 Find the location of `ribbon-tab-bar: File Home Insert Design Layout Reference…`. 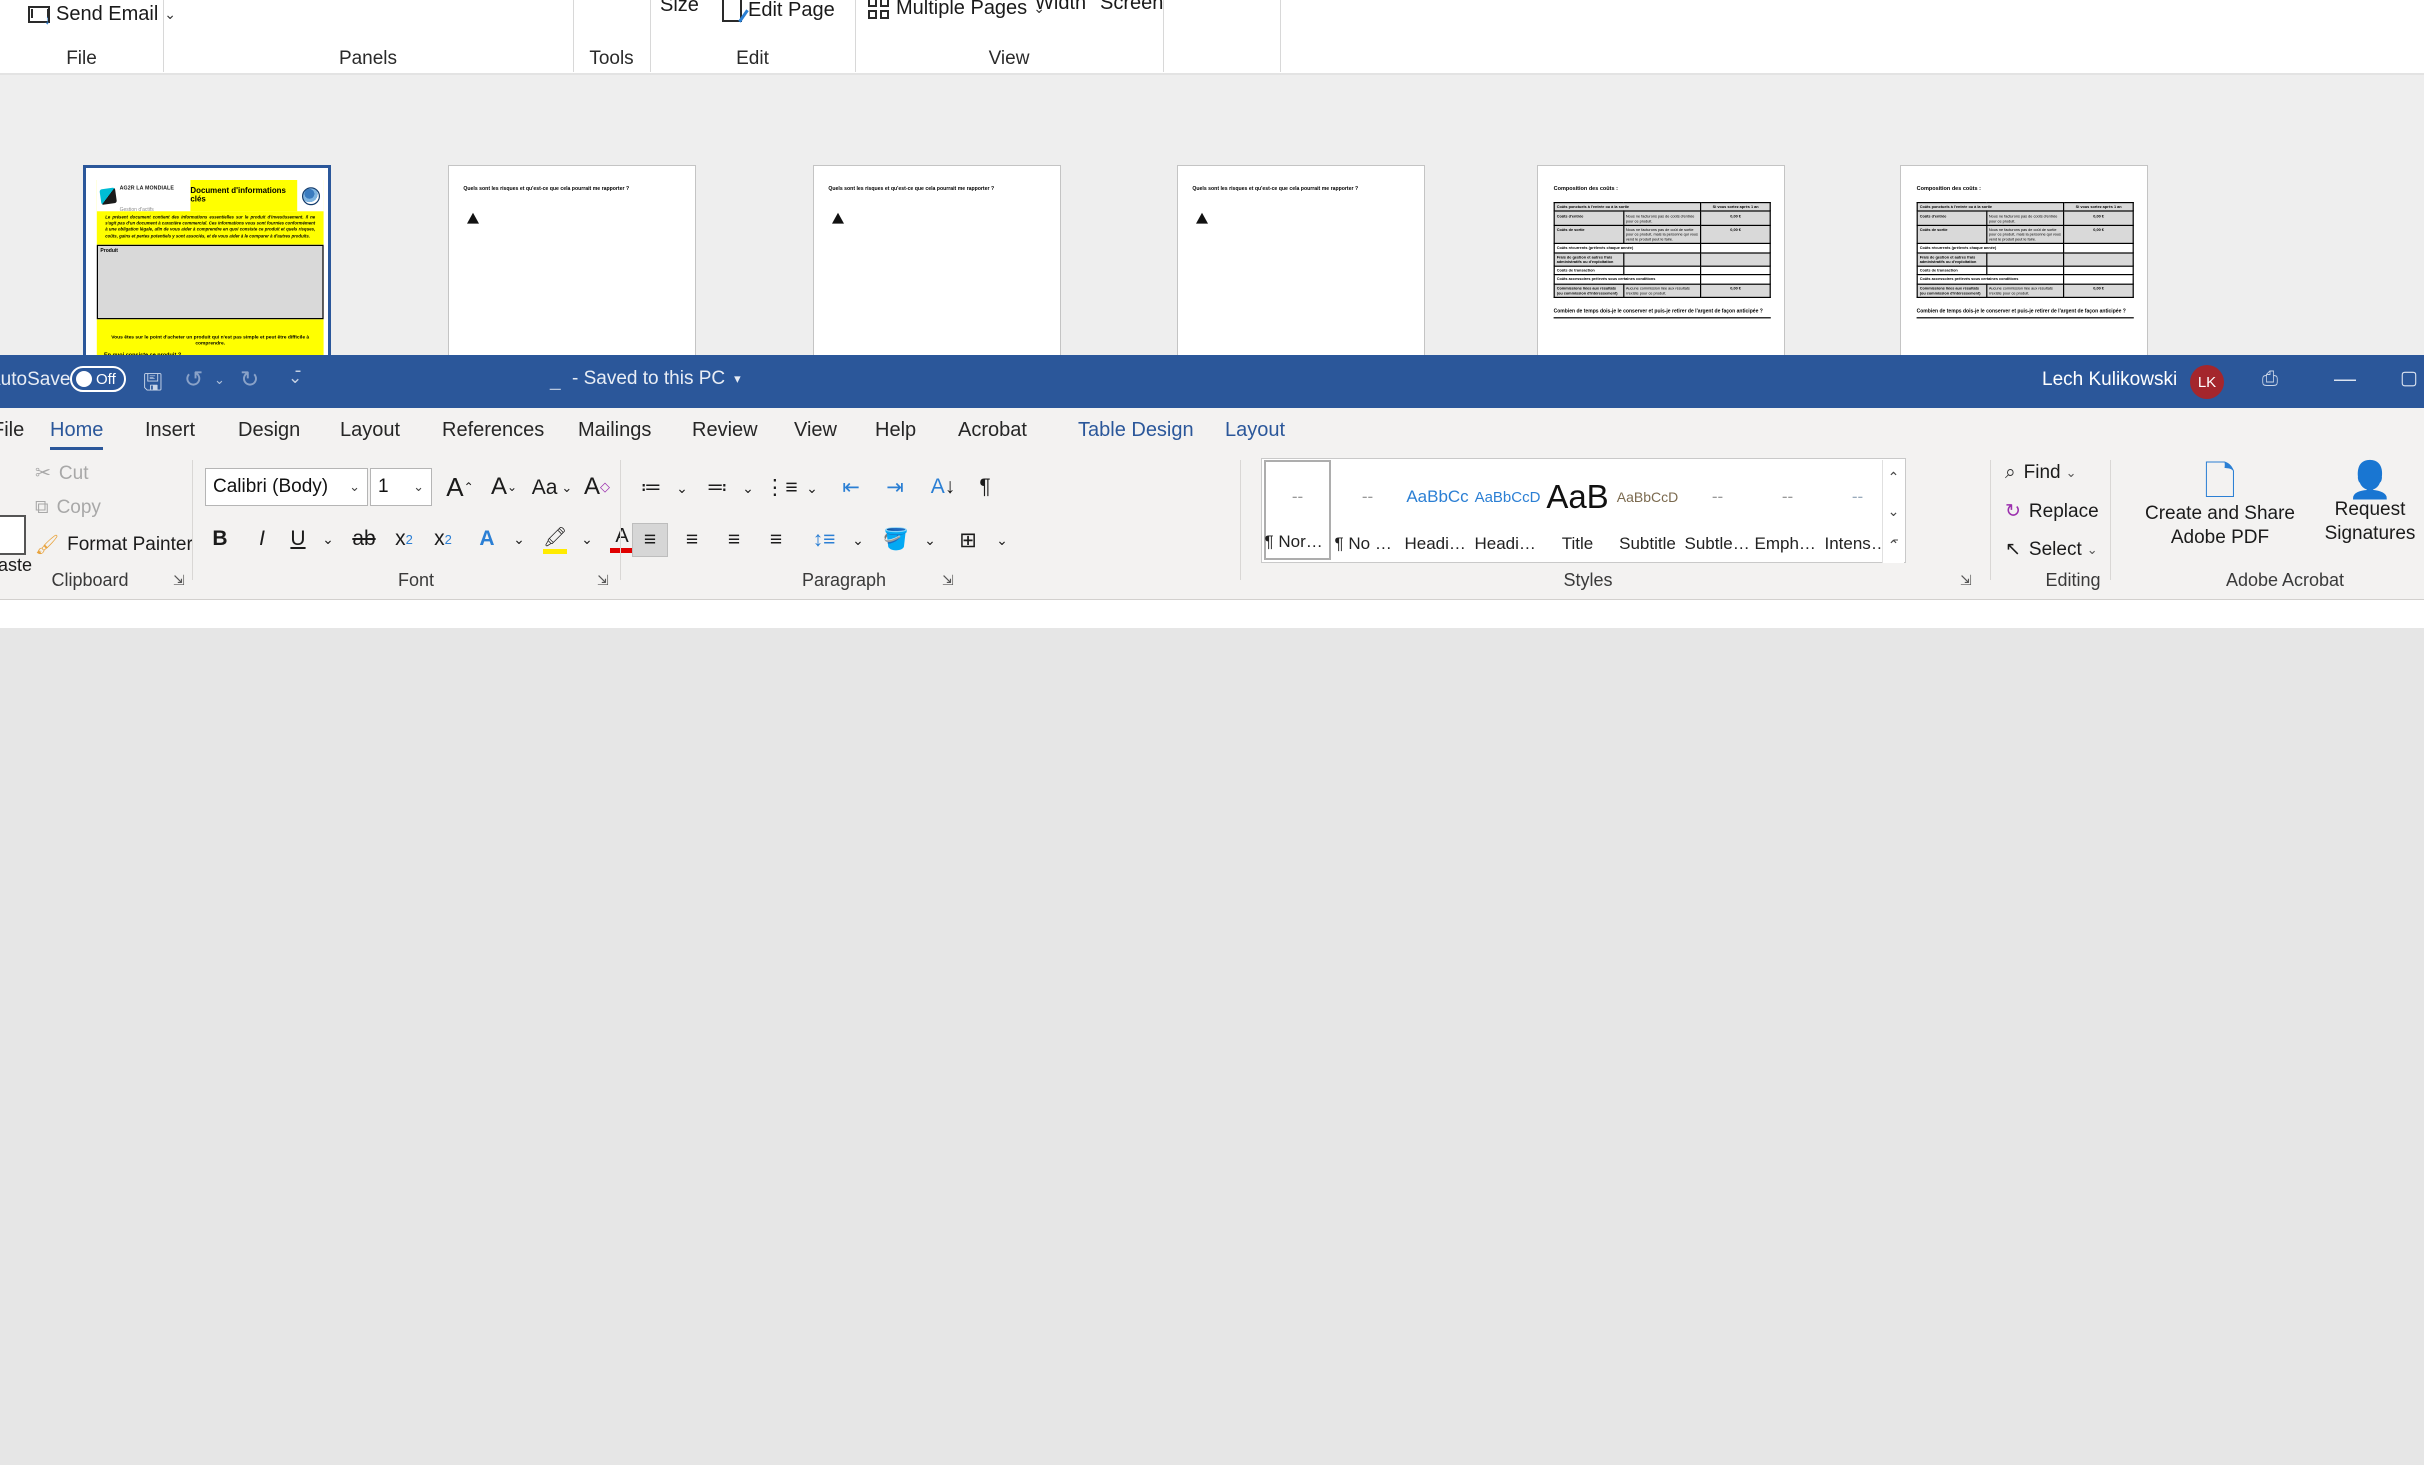

ribbon-tab-bar: File Home Insert Design Layout Reference… is located at coordinates (1212, 430).